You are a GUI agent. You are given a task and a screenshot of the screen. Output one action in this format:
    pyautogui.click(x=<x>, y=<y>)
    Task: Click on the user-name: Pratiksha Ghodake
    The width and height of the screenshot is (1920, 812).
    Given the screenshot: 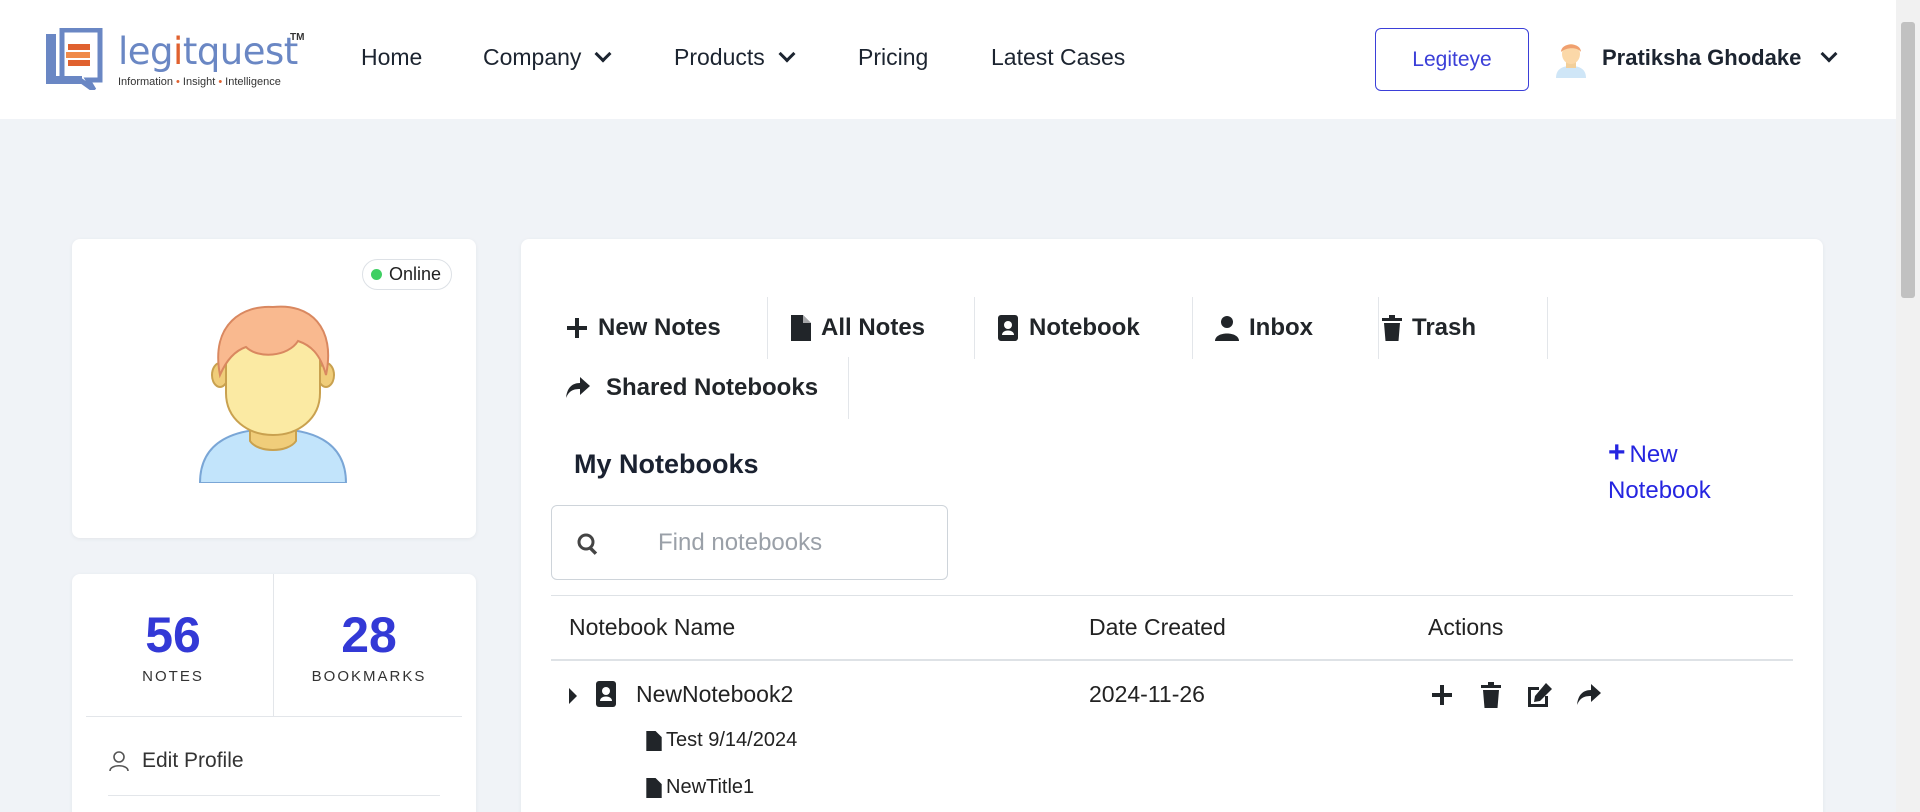 What is the action you would take?
    pyautogui.click(x=1702, y=57)
    